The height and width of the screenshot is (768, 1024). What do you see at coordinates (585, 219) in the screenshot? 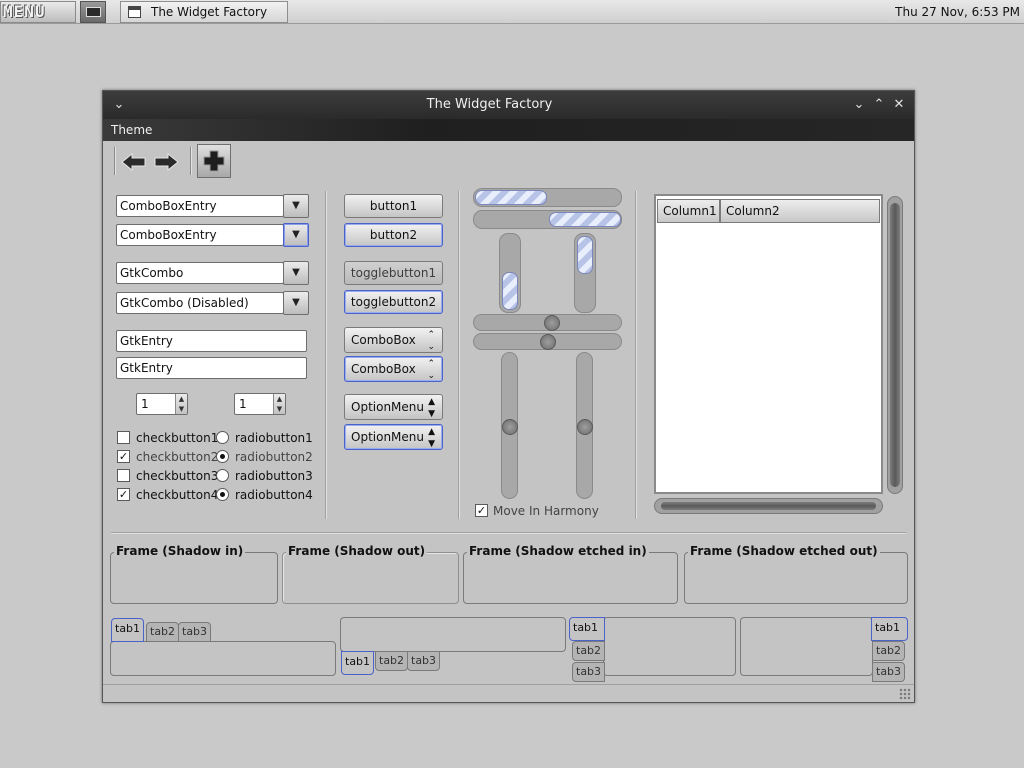
I see `progressbar-2-fill` at bounding box center [585, 219].